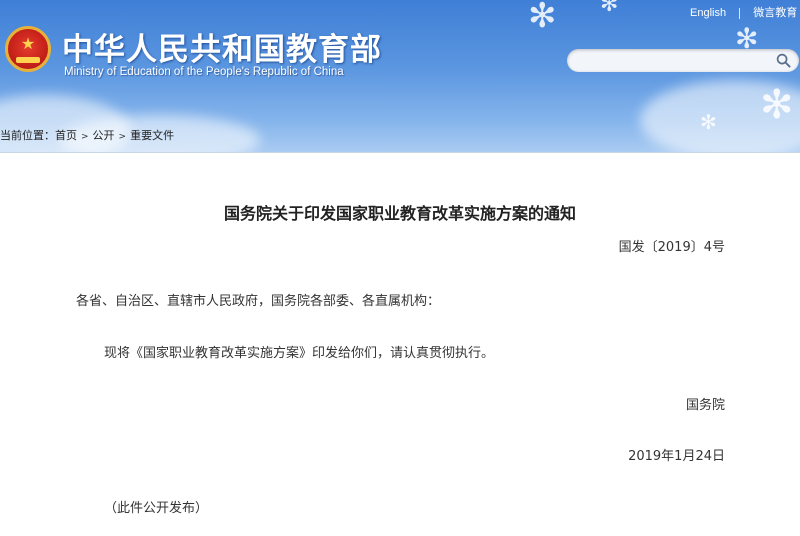  I want to click on document-date: 2019年1月24日, so click(676, 456).